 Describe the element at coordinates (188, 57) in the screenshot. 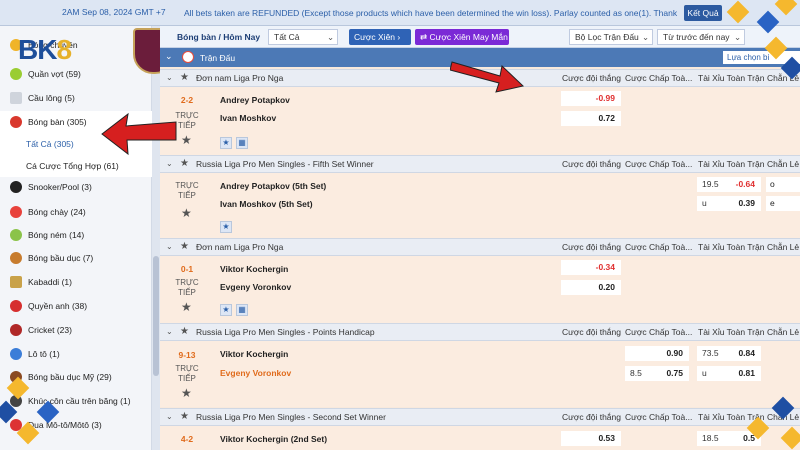

I see `clock-icon` at that location.